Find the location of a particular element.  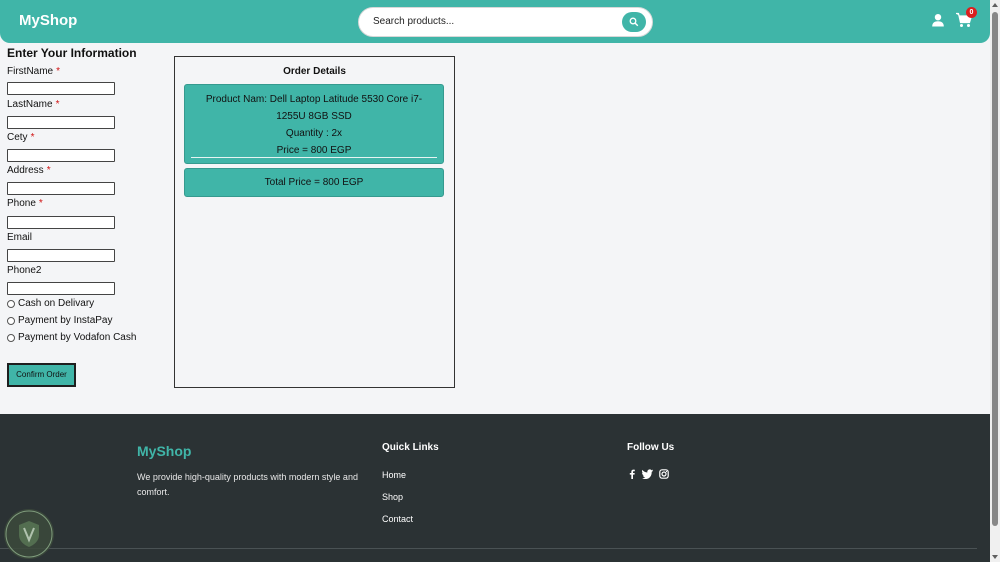

lastname-field is located at coordinates (61, 122).